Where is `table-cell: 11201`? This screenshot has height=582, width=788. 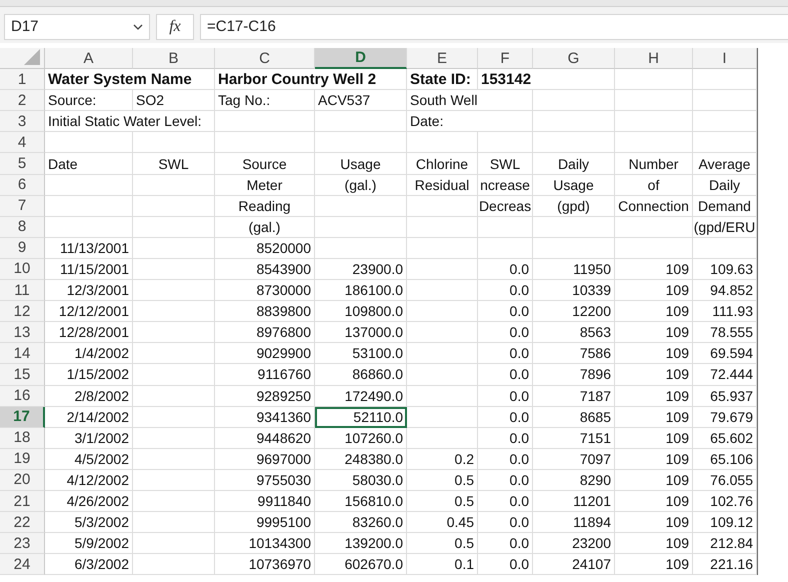
table-cell: 11201 is located at coordinates (574, 501).